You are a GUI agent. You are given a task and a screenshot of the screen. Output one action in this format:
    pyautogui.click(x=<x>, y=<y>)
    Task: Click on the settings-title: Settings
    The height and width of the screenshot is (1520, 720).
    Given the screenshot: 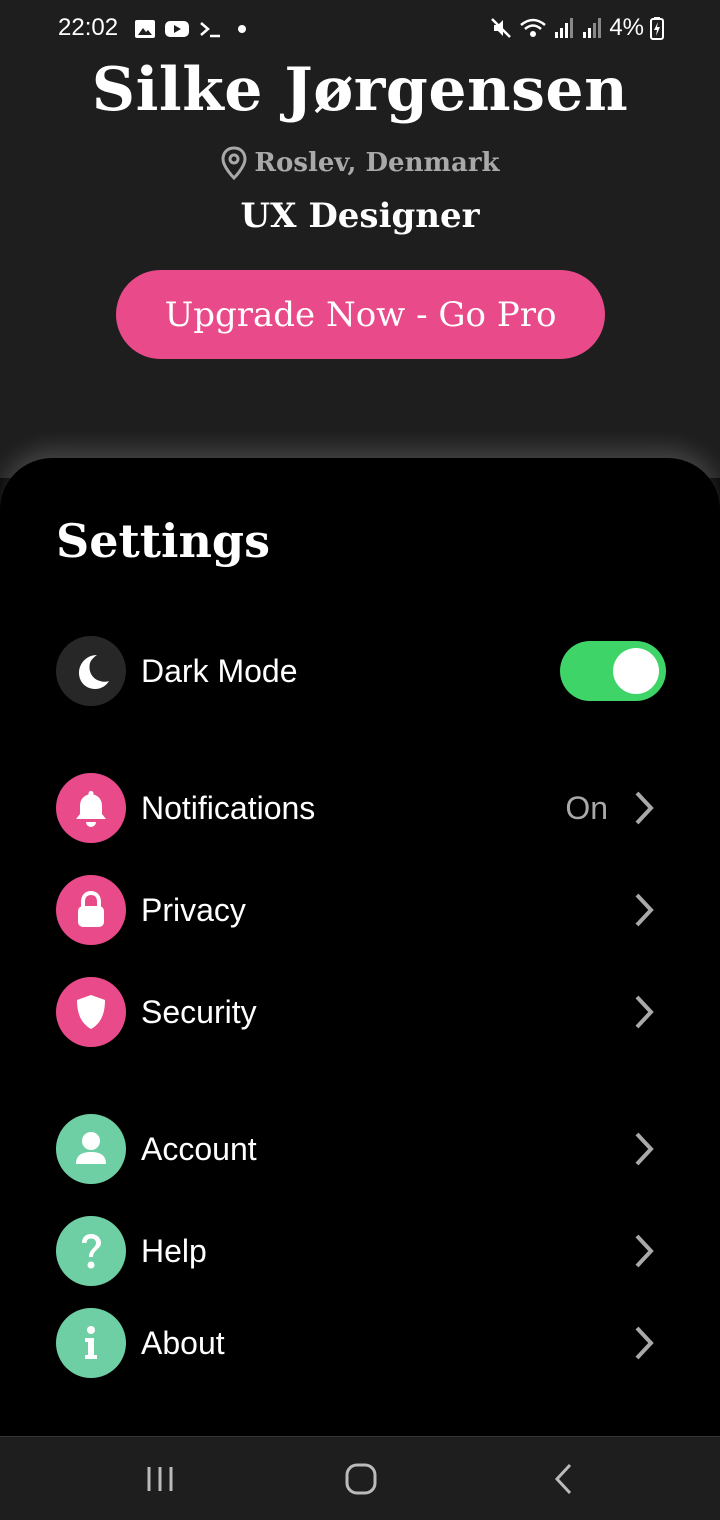 What is the action you would take?
    pyautogui.click(x=163, y=541)
    